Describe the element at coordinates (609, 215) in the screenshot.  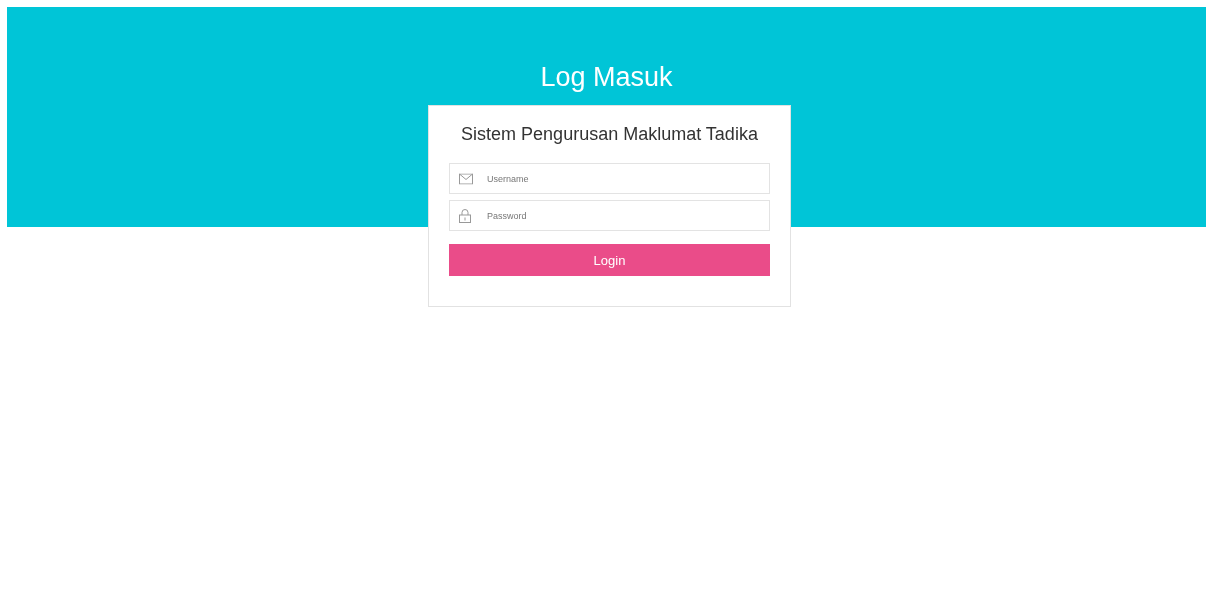
I see `input-field: Password` at that location.